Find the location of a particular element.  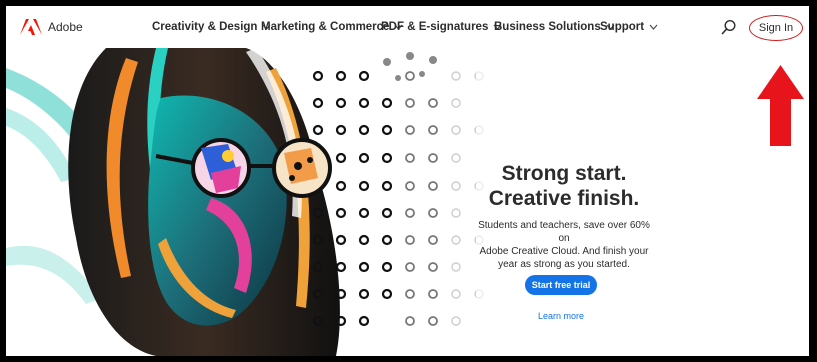

sign-in-label: Sign In is located at coordinates (776, 28).